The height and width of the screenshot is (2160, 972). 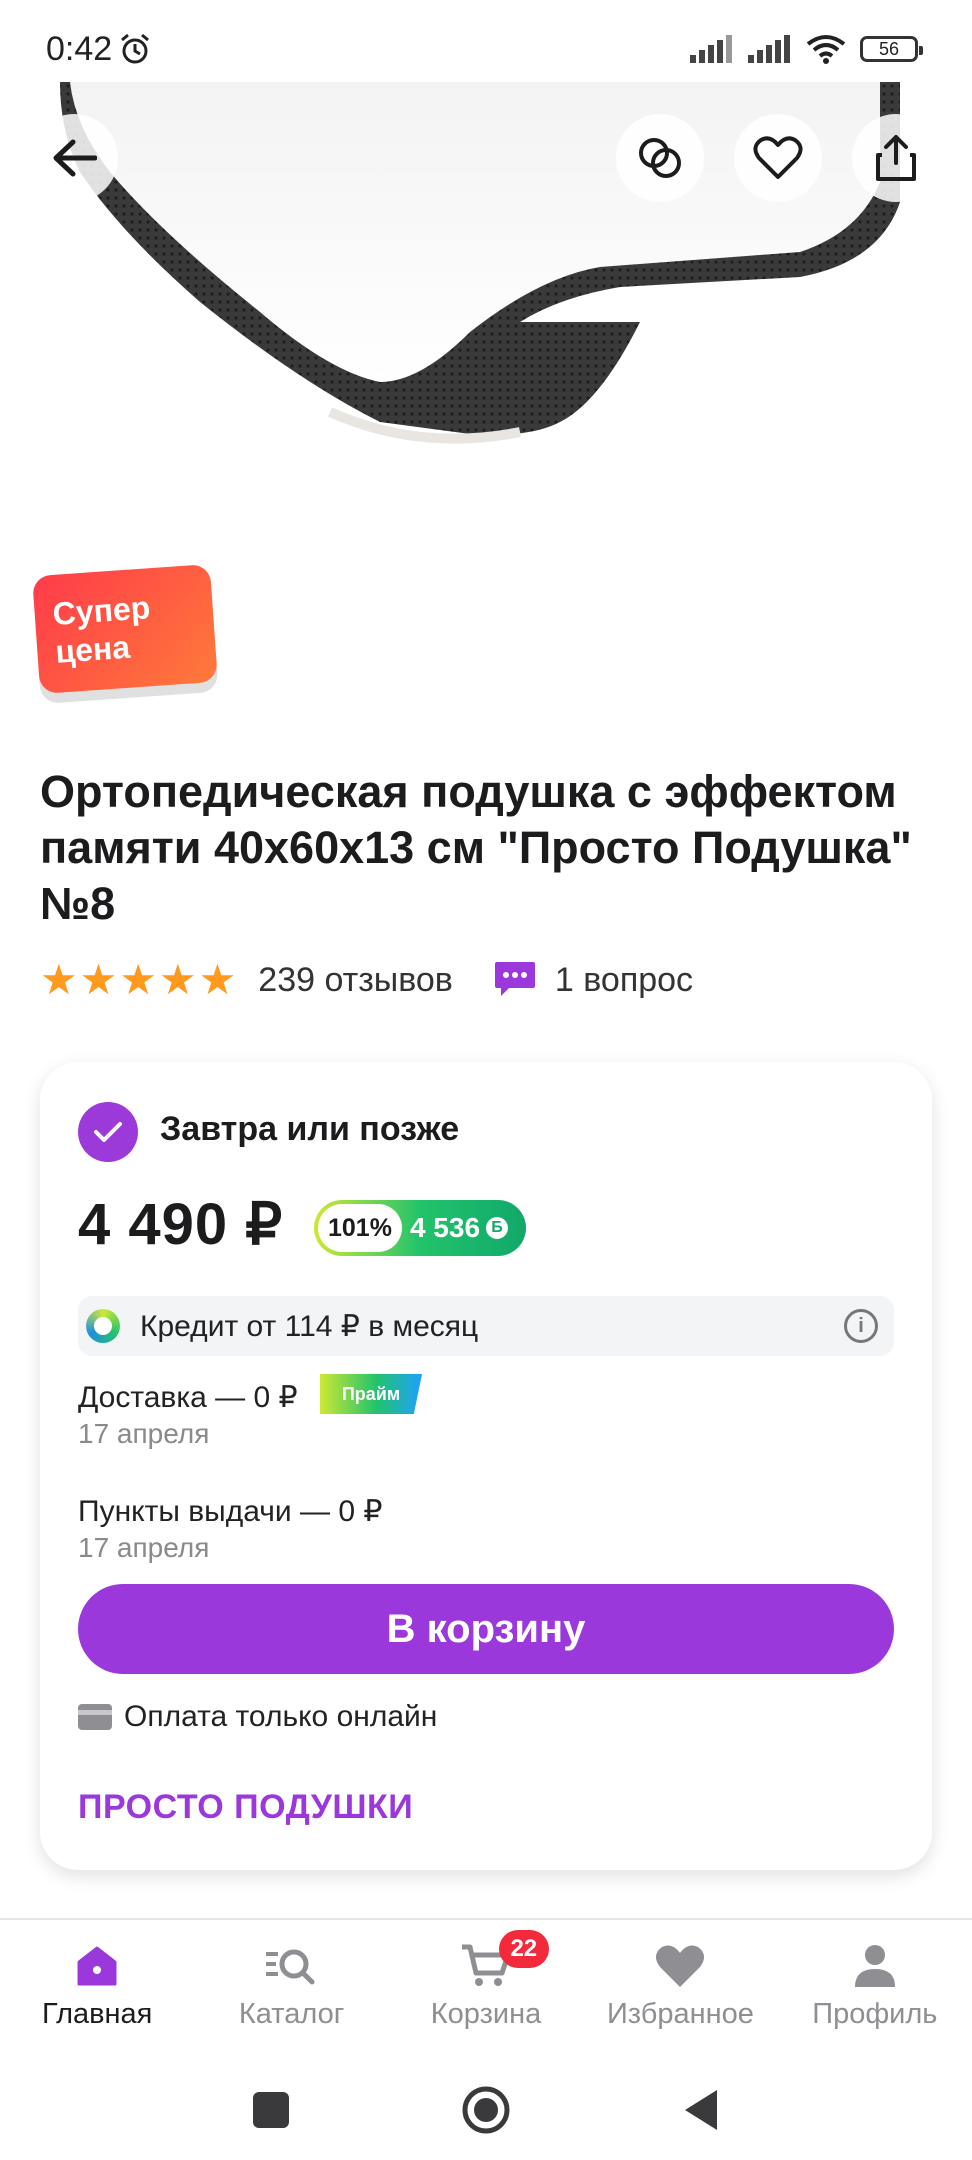 What do you see at coordinates (875, 1990) in the screenshot?
I see `nav-item-profile: Профиль` at bounding box center [875, 1990].